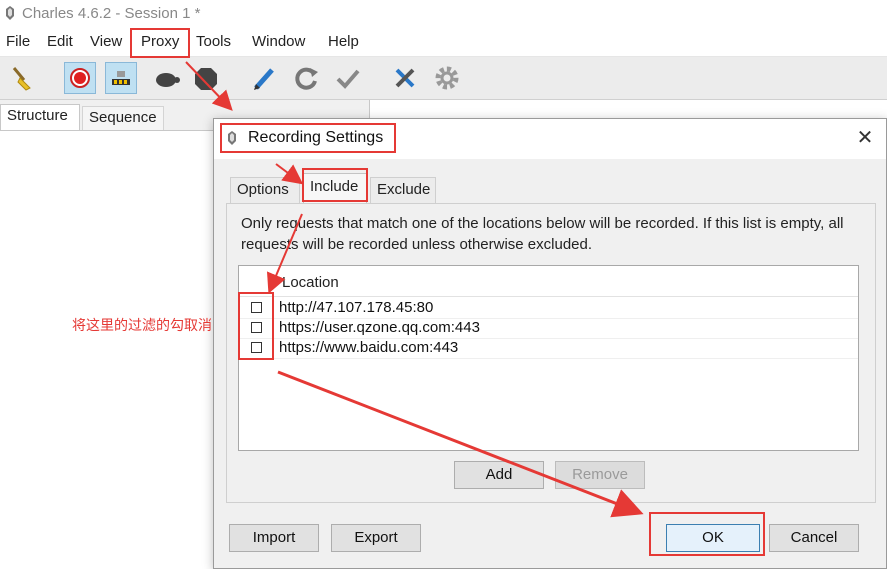  Describe the element at coordinates (284, 253) in the screenshot. I see `arrow-to-checkboxes` at that location.